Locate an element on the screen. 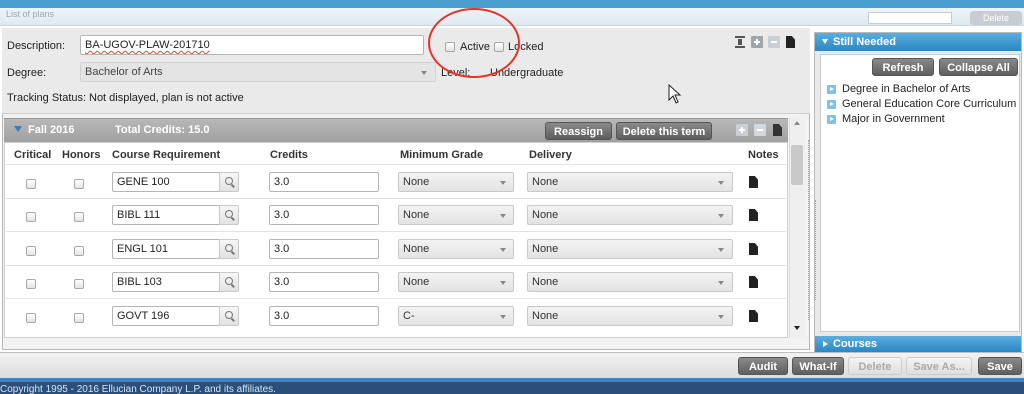  list-of-plans-title: List of plans is located at coordinates (30, 14).